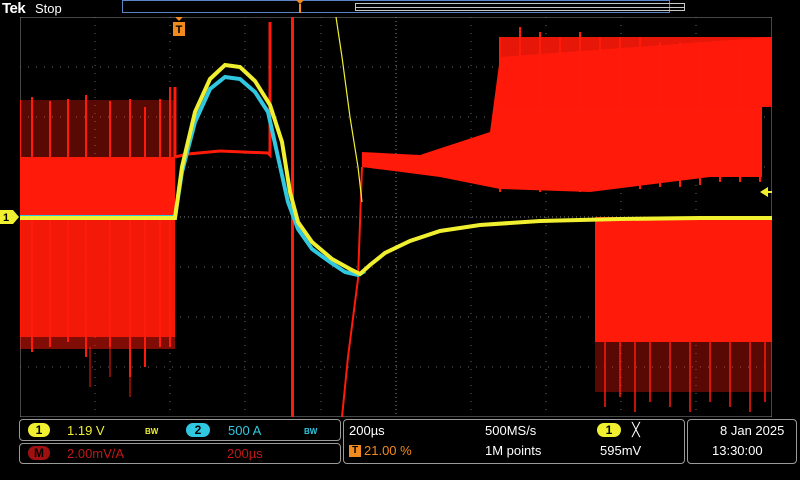 This screenshot has height=480, width=800. I want to click on date-time-panel: 8 Jan 2025 13:30:00, so click(742, 441).